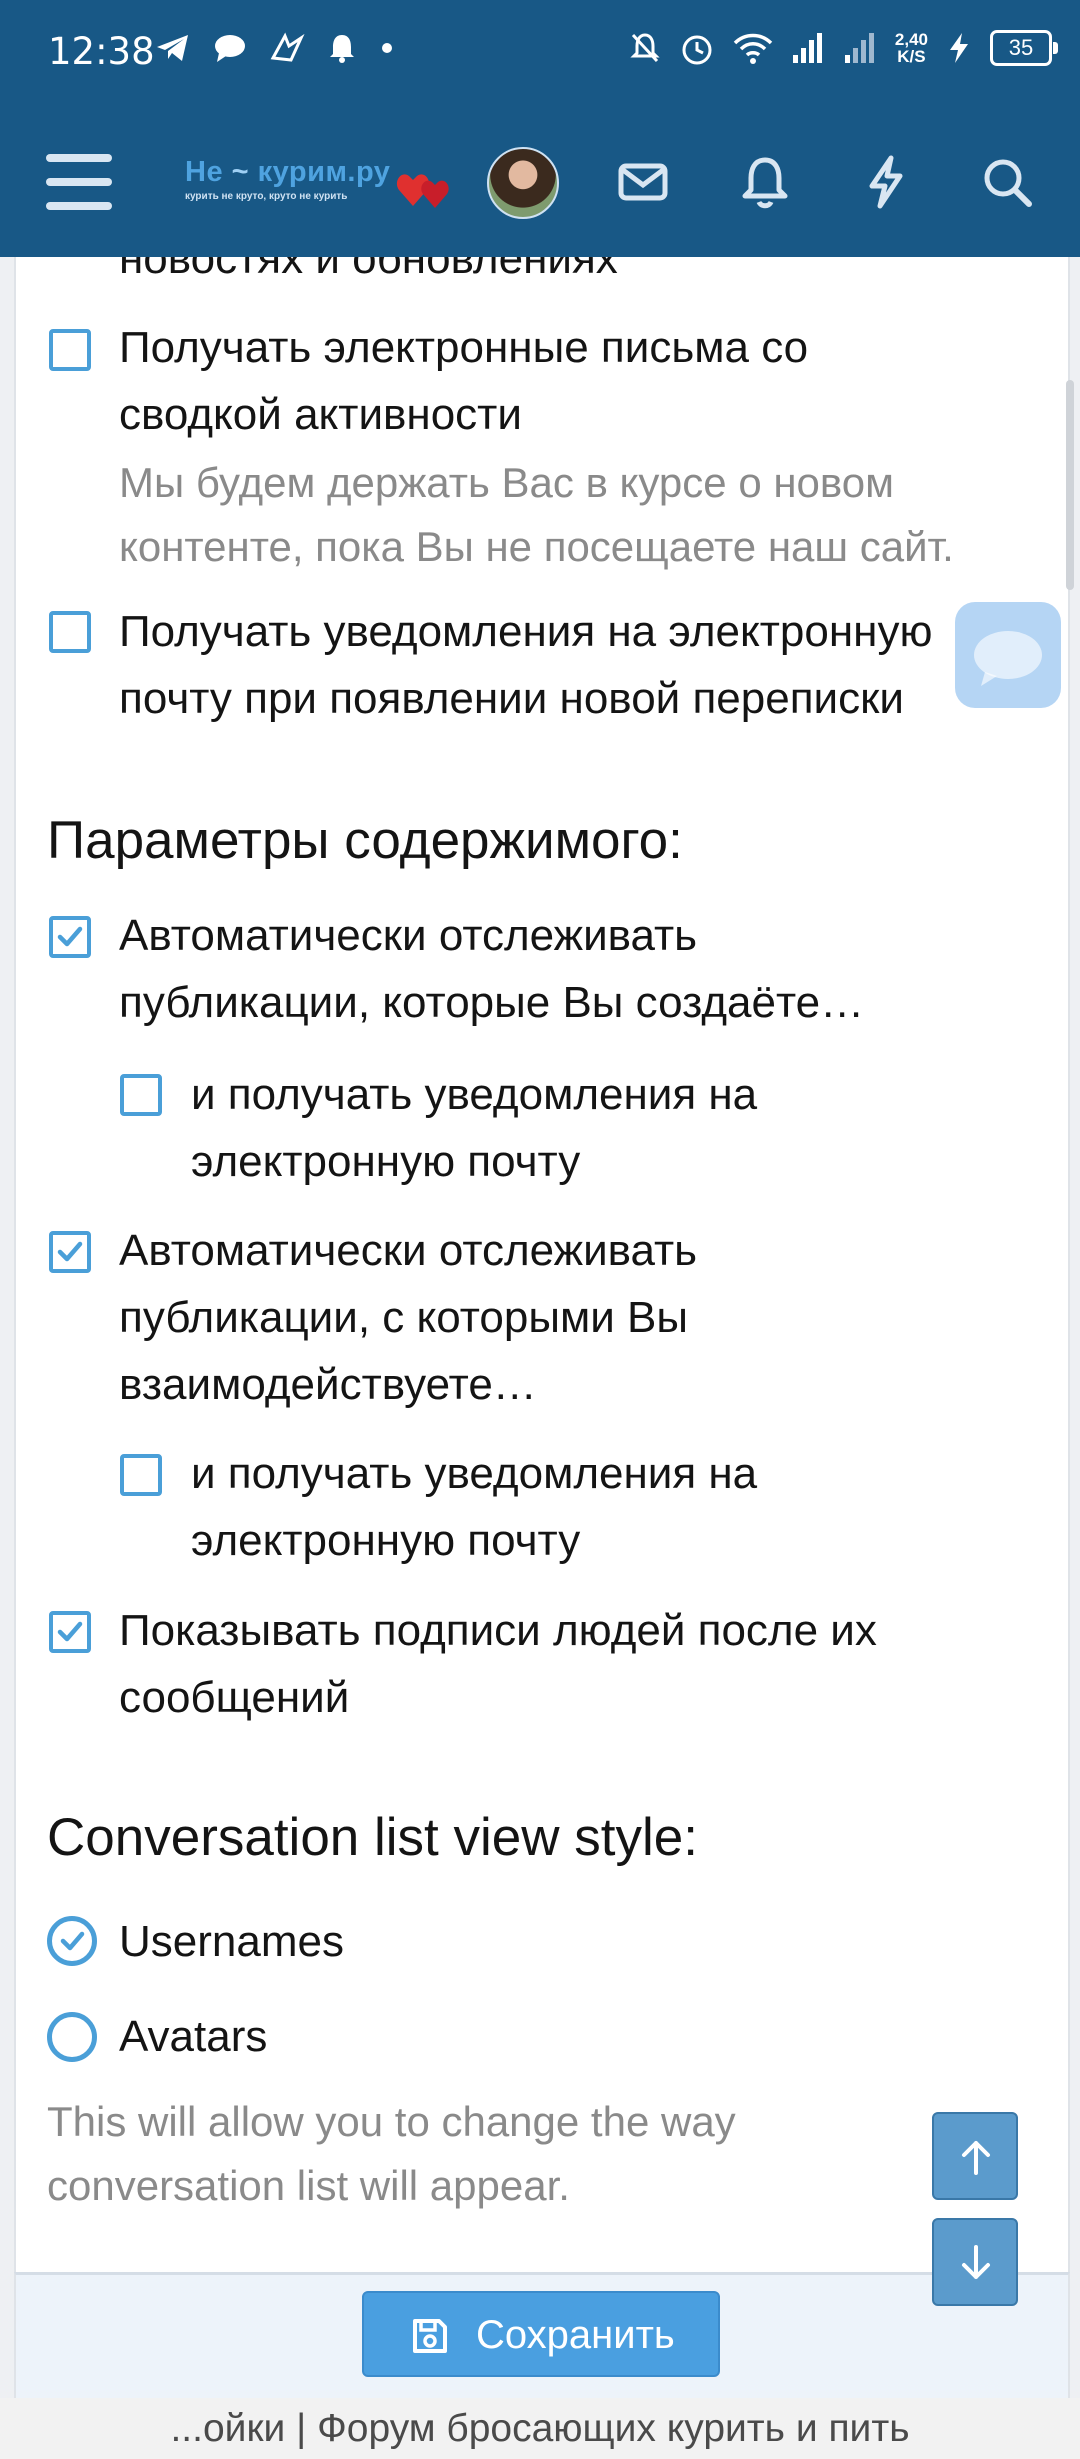 The width and height of the screenshot is (1080, 2459). I want to click on more-dot-icon, so click(387, 48).